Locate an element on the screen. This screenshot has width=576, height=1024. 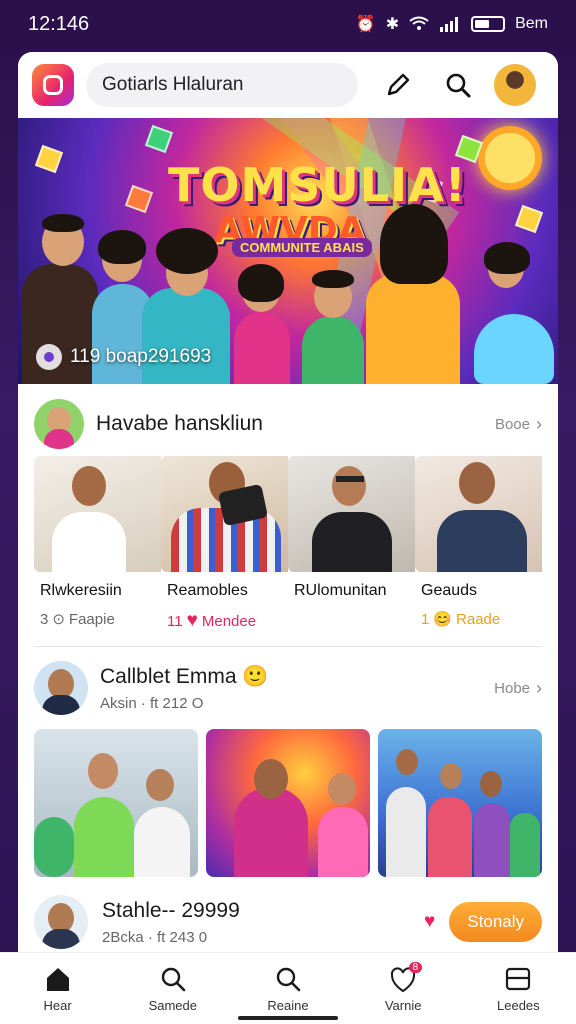
panel-icon is located at coordinates (518, 979).